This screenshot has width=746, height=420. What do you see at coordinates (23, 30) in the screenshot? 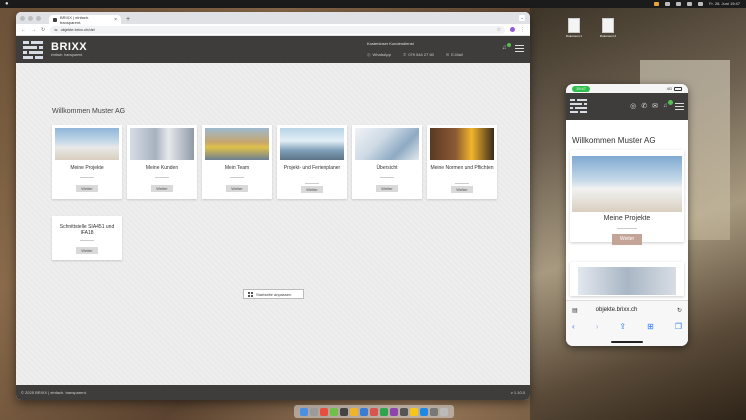
I see `back-arrow-icon: ←` at bounding box center [23, 30].